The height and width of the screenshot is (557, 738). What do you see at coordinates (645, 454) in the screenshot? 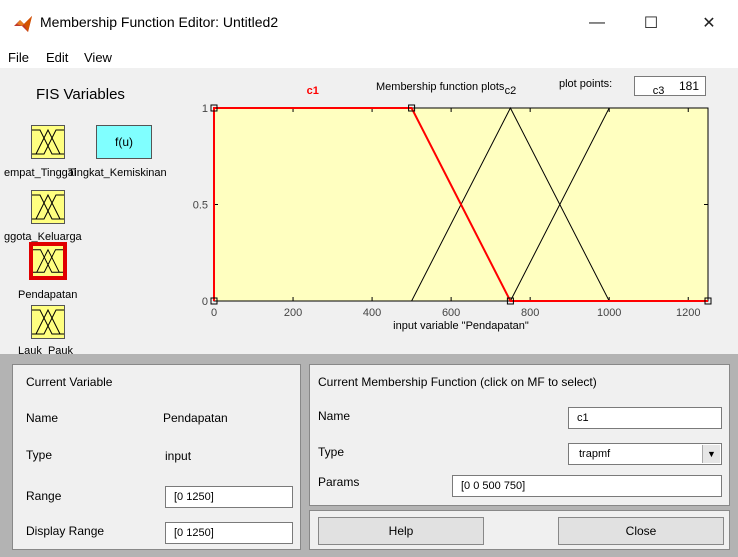
I see `mf-type-select: trapmf ▼` at bounding box center [645, 454].